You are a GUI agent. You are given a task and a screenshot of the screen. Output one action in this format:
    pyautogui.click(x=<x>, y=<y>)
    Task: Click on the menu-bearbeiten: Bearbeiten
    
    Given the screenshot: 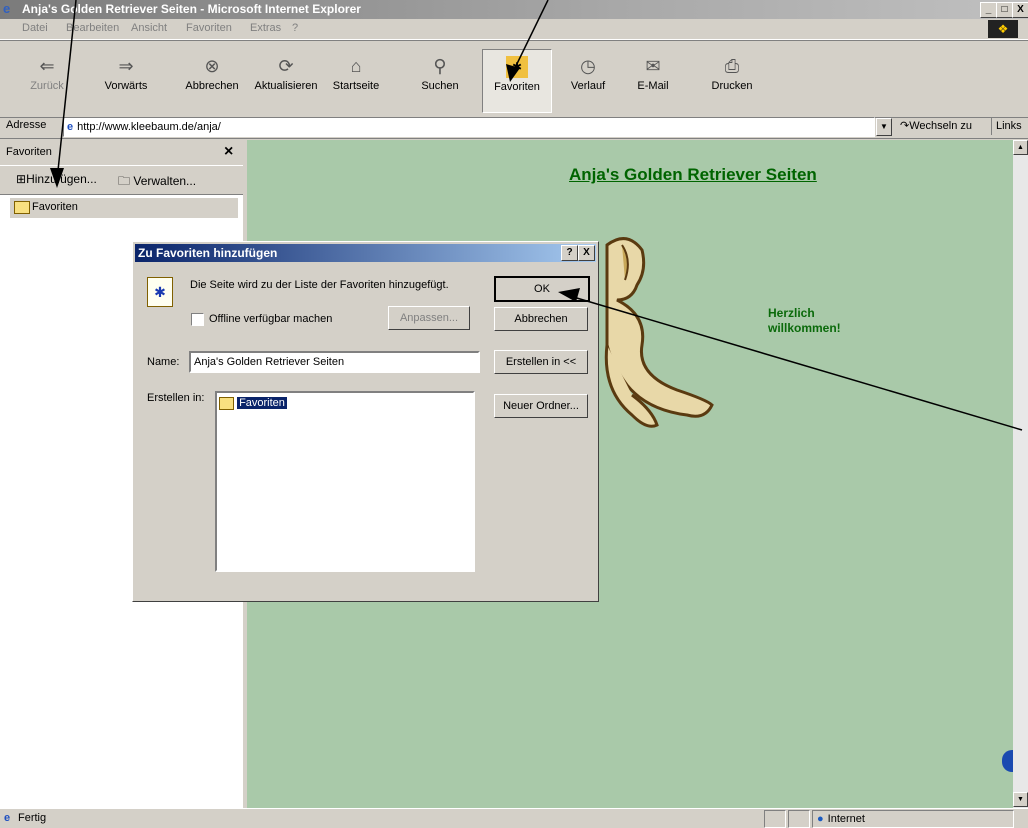 What is the action you would take?
    pyautogui.click(x=92, y=28)
    